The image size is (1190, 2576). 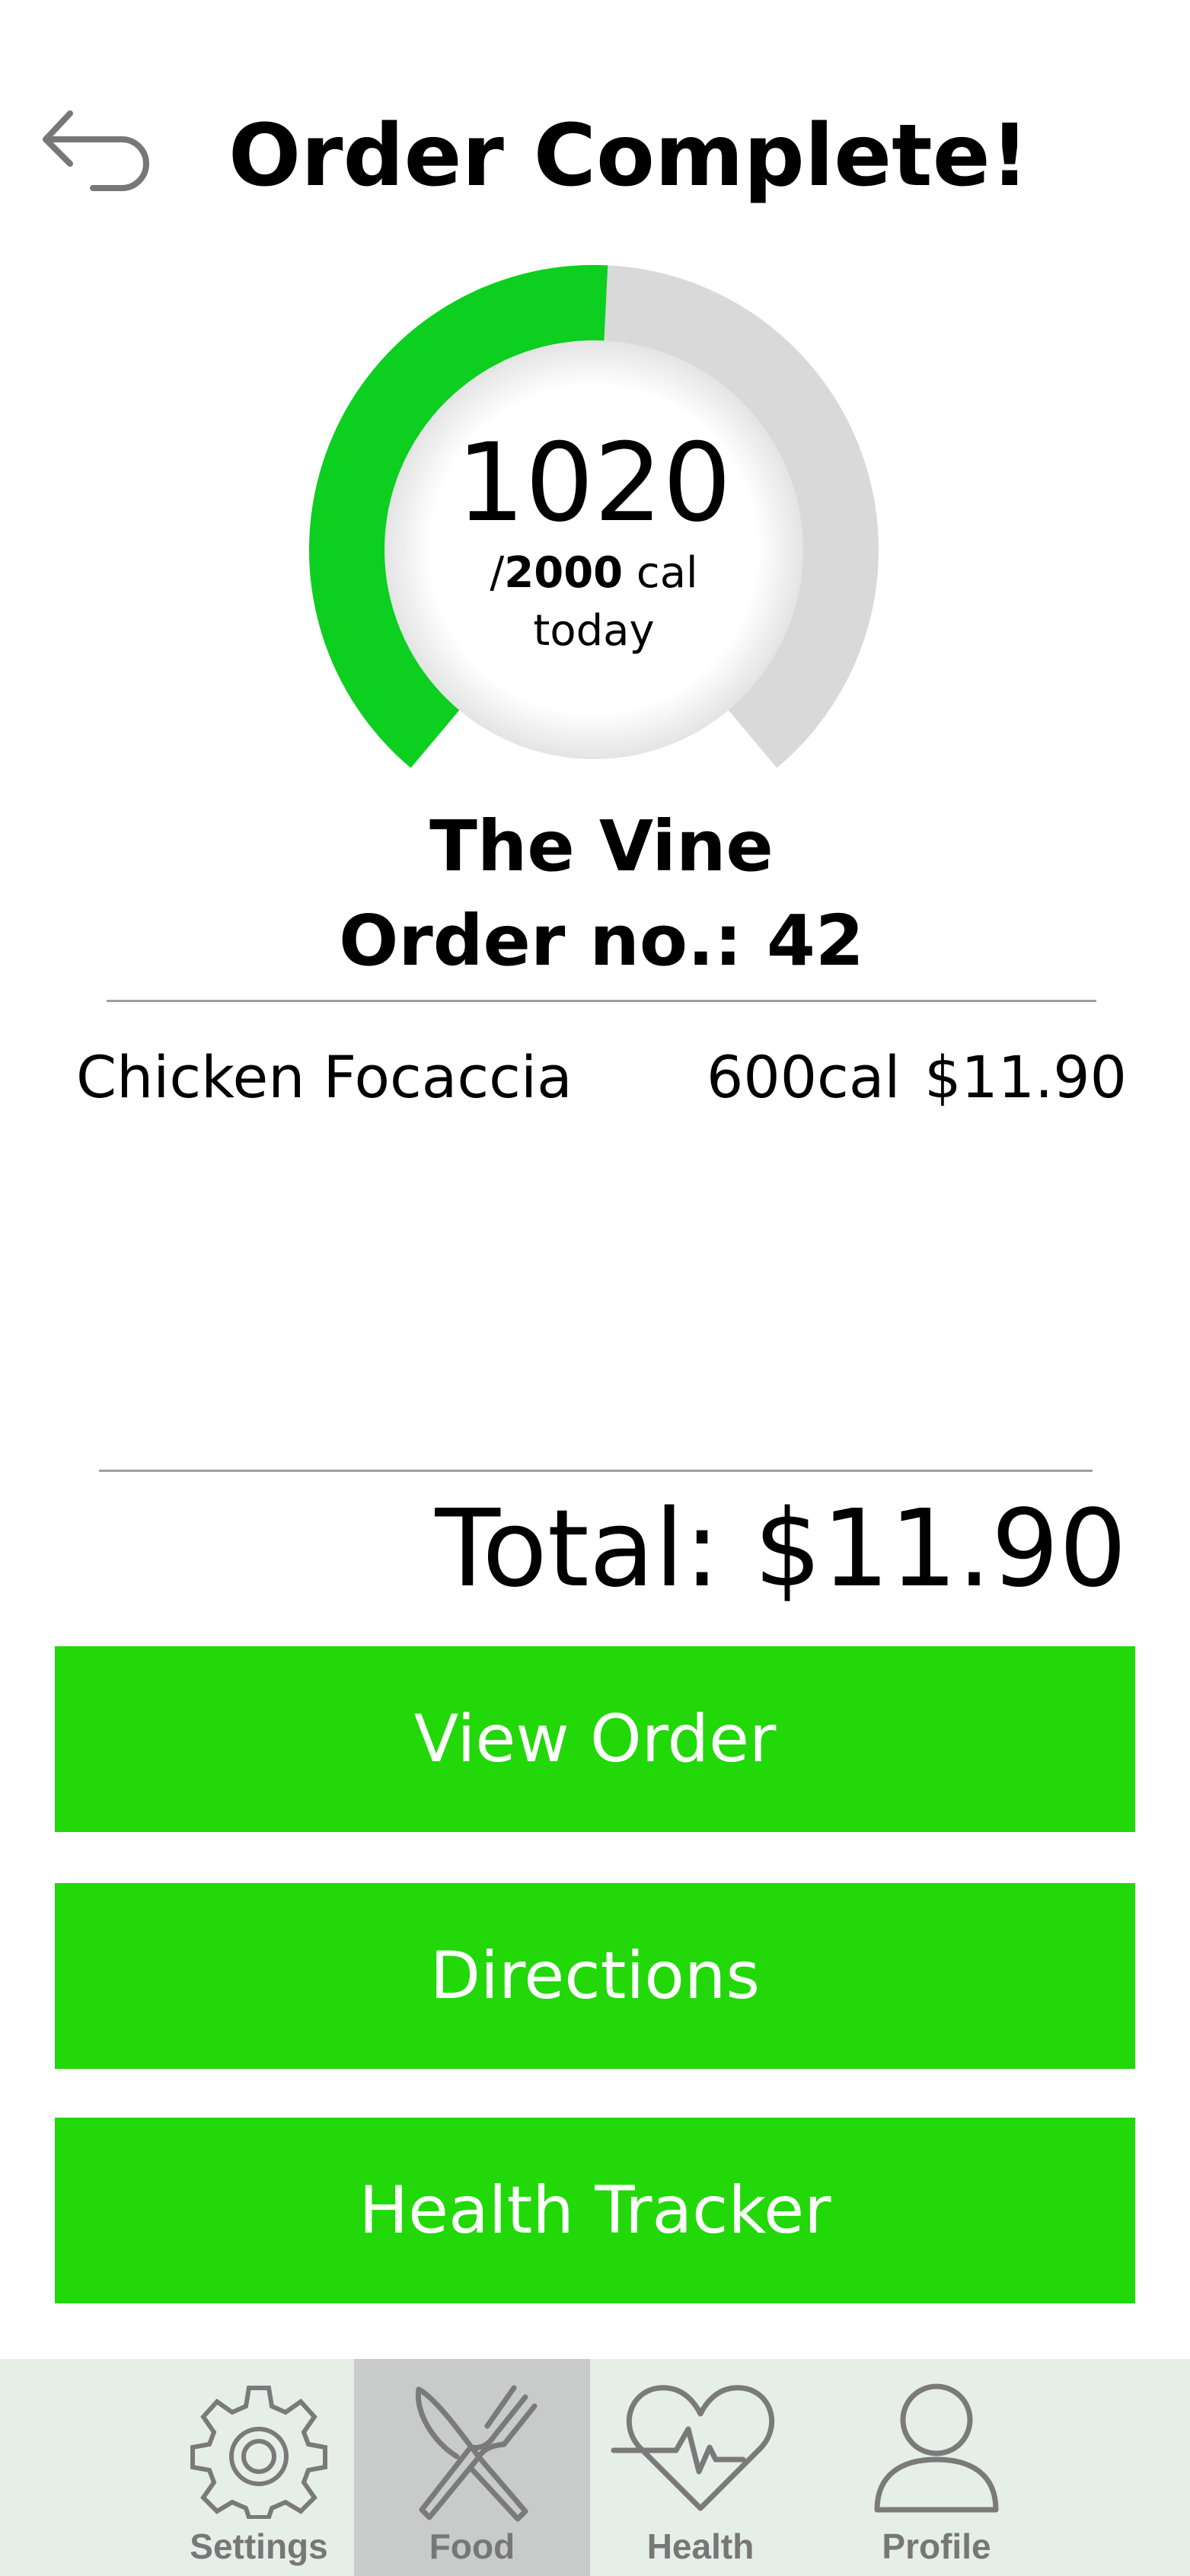 What do you see at coordinates (700, 2546) in the screenshot?
I see `nav-label: Health` at bounding box center [700, 2546].